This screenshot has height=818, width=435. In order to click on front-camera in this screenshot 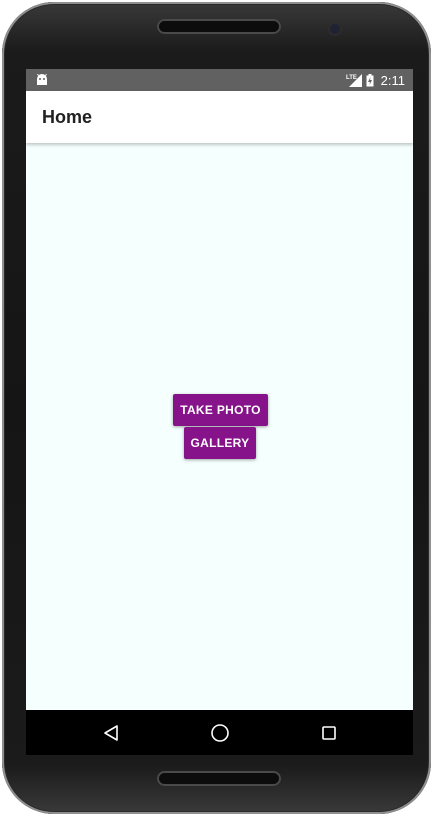, I will do `click(335, 29)`.